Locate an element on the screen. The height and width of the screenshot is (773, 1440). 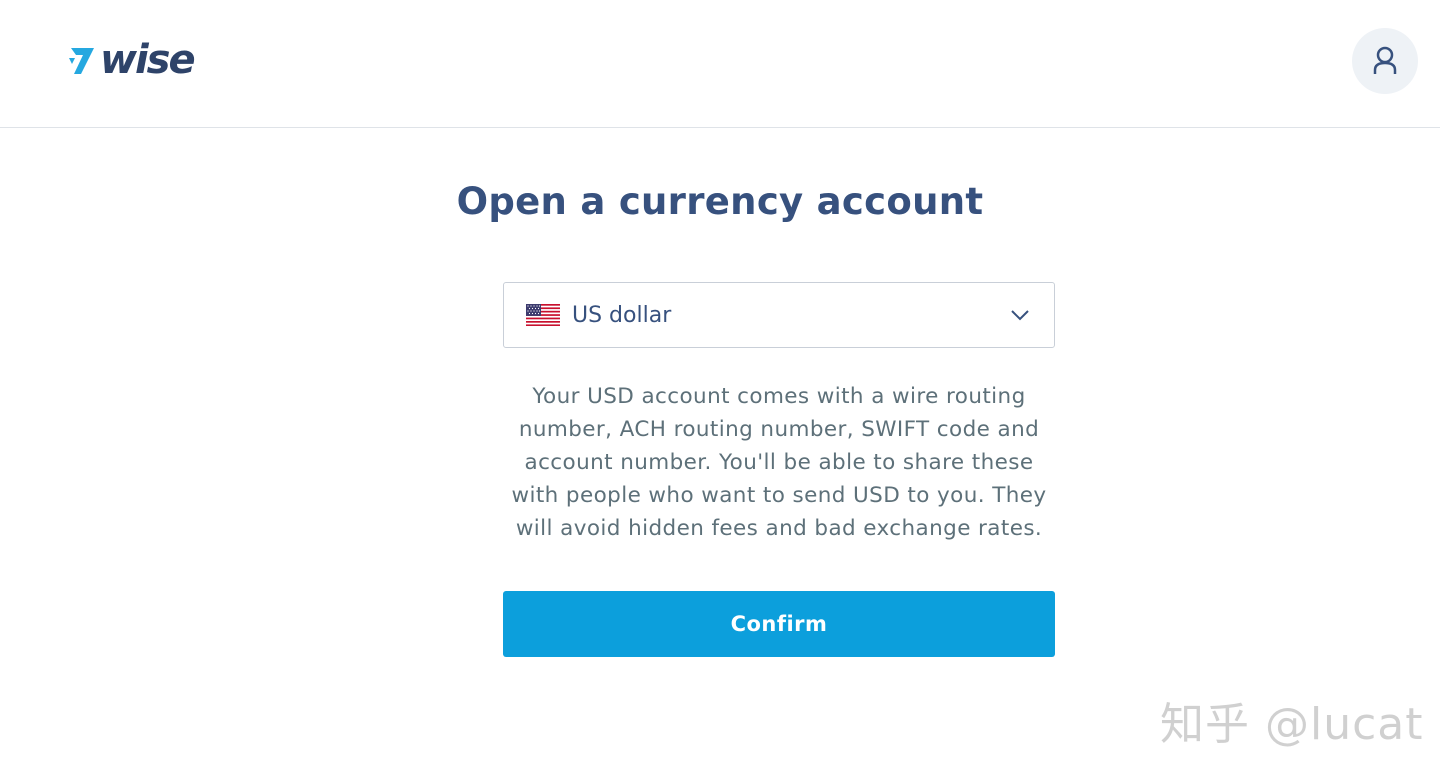
user-icon is located at coordinates (1385, 60).